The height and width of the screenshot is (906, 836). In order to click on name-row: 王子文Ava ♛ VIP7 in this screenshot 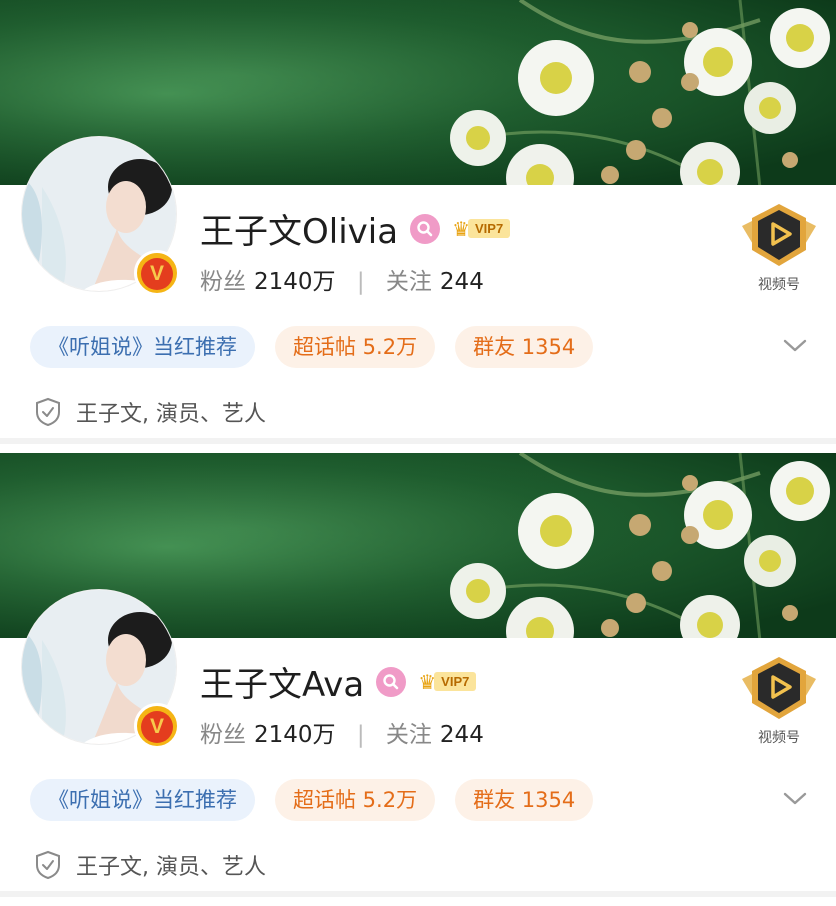, I will do `click(338, 681)`.